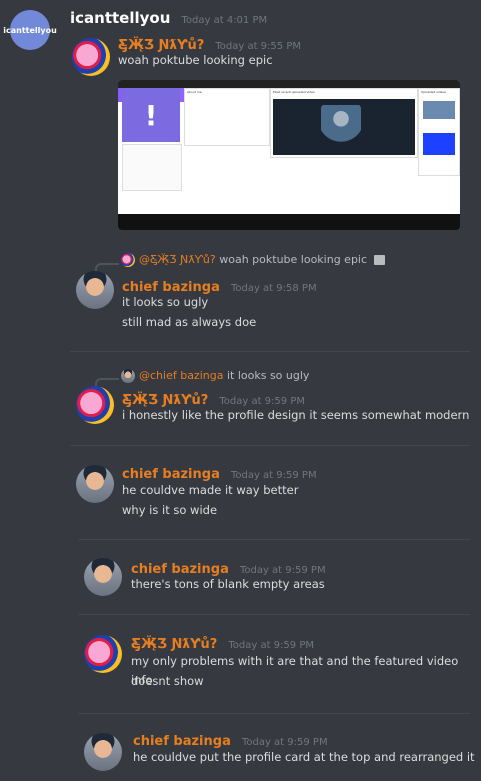 The width and height of the screenshot is (481, 781). Describe the element at coordinates (189, 322) in the screenshot. I see `message-text: still mad as always doe` at that location.